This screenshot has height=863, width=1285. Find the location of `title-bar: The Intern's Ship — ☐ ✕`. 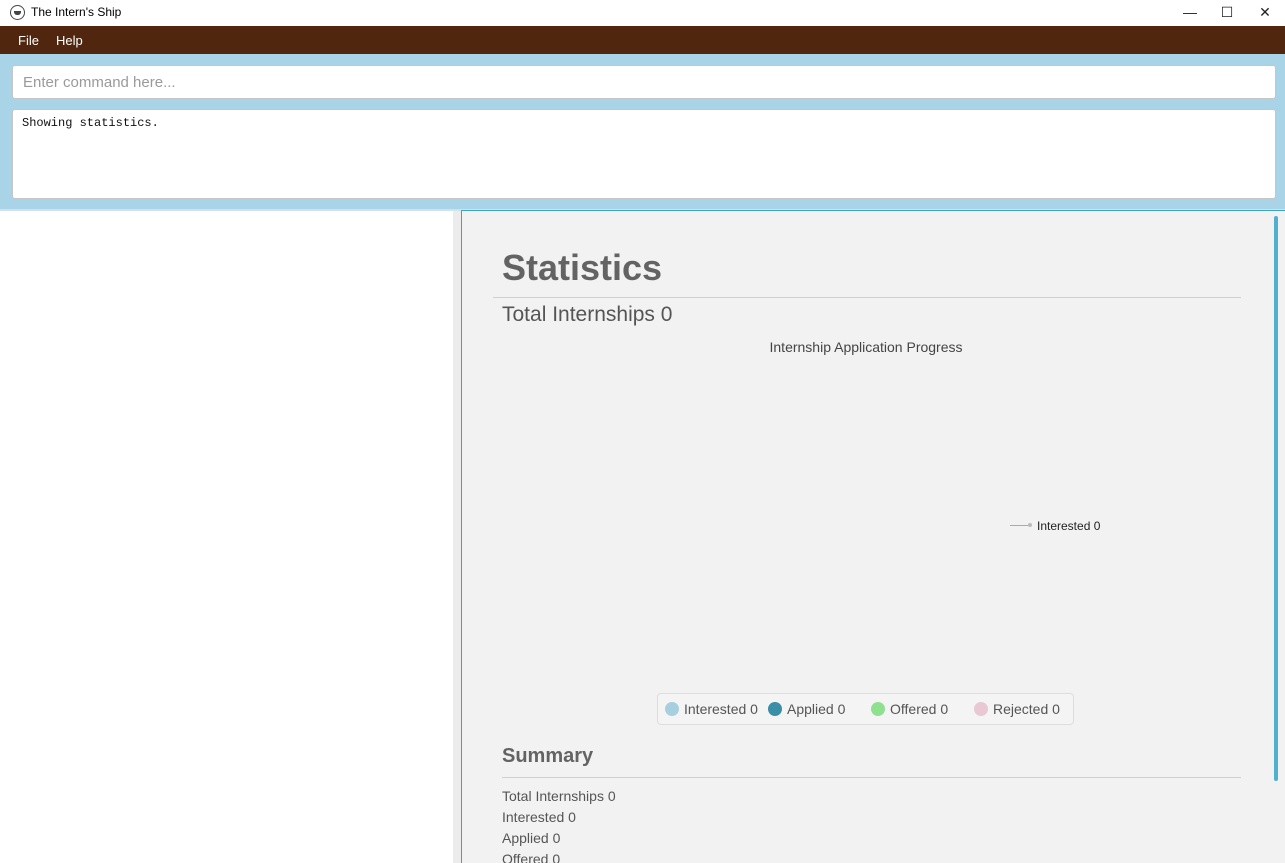

title-bar: The Intern's Ship — ☐ ✕ is located at coordinates (642, 13).